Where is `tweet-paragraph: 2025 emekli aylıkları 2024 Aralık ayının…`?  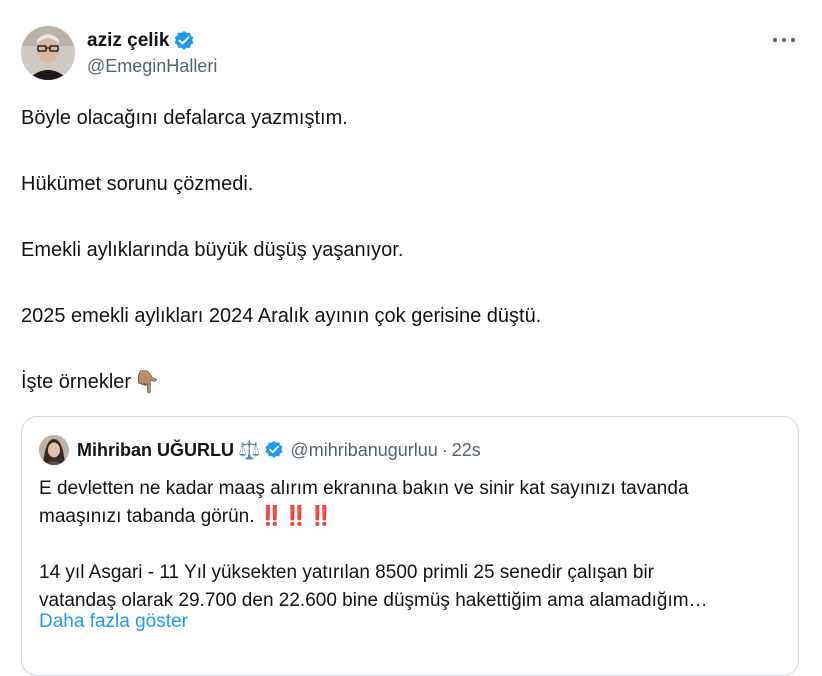 tweet-paragraph: 2025 emekli aylıkları 2024 Aralık ayının… is located at coordinates (281, 316).